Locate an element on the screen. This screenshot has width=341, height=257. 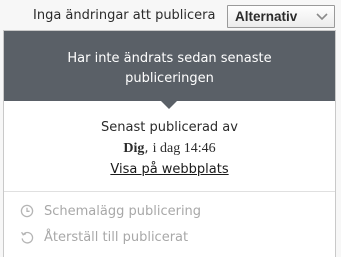
schedule-publish-label: Schemalägg publicering is located at coordinates (123, 211).